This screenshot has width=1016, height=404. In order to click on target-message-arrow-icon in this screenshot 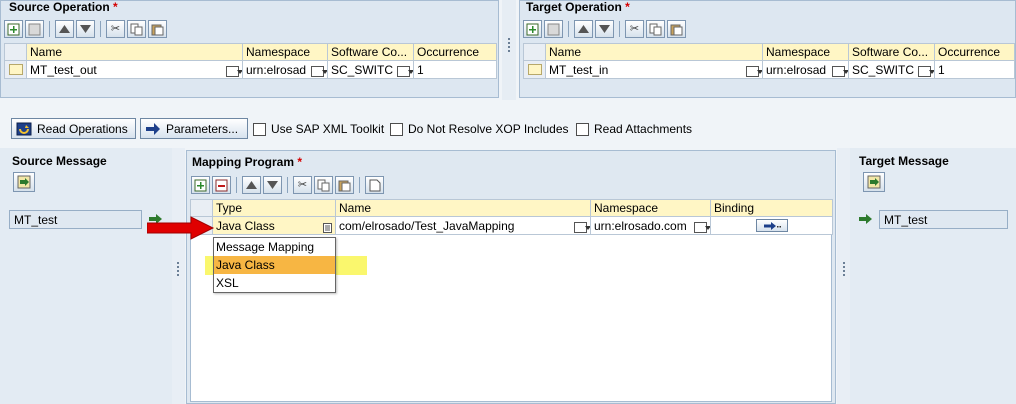, I will do `click(865, 219)`.